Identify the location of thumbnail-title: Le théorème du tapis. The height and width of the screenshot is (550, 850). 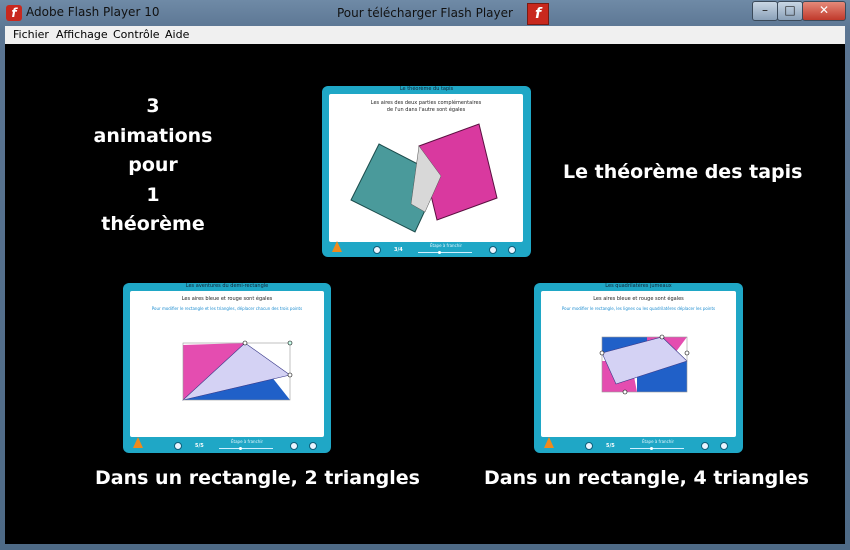
(426, 89).